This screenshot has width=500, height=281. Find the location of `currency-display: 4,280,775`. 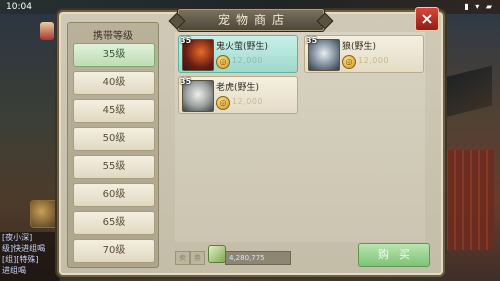

currency-display: 4,280,775 is located at coordinates (258, 258).